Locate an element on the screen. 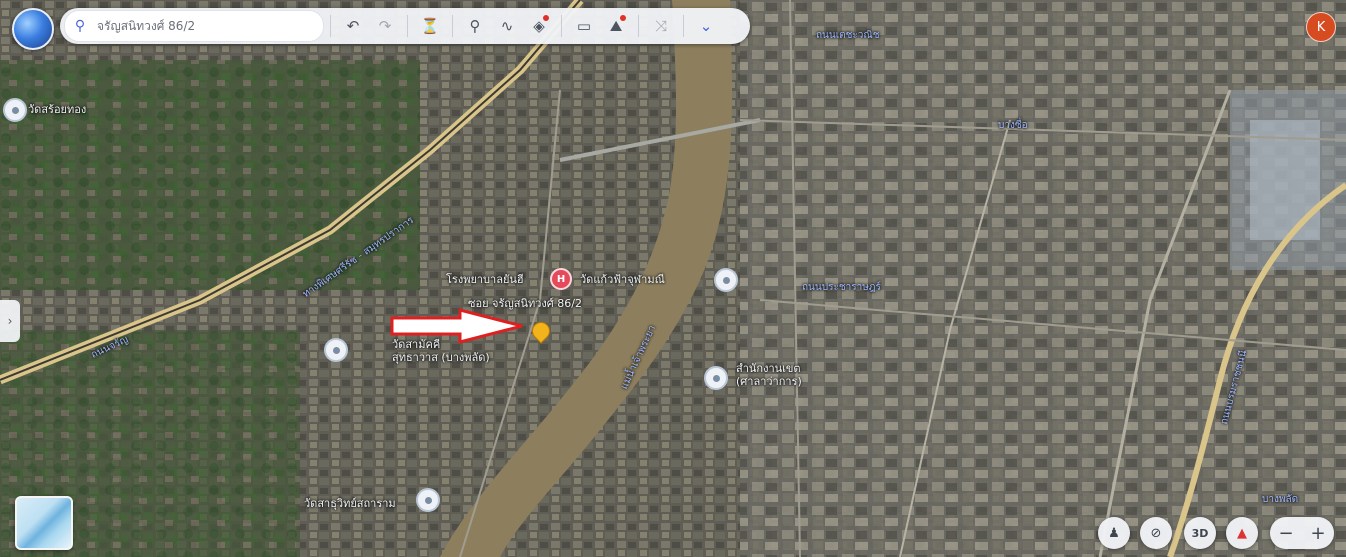  layers-icon: ◈ is located at coordinates (539, 26).